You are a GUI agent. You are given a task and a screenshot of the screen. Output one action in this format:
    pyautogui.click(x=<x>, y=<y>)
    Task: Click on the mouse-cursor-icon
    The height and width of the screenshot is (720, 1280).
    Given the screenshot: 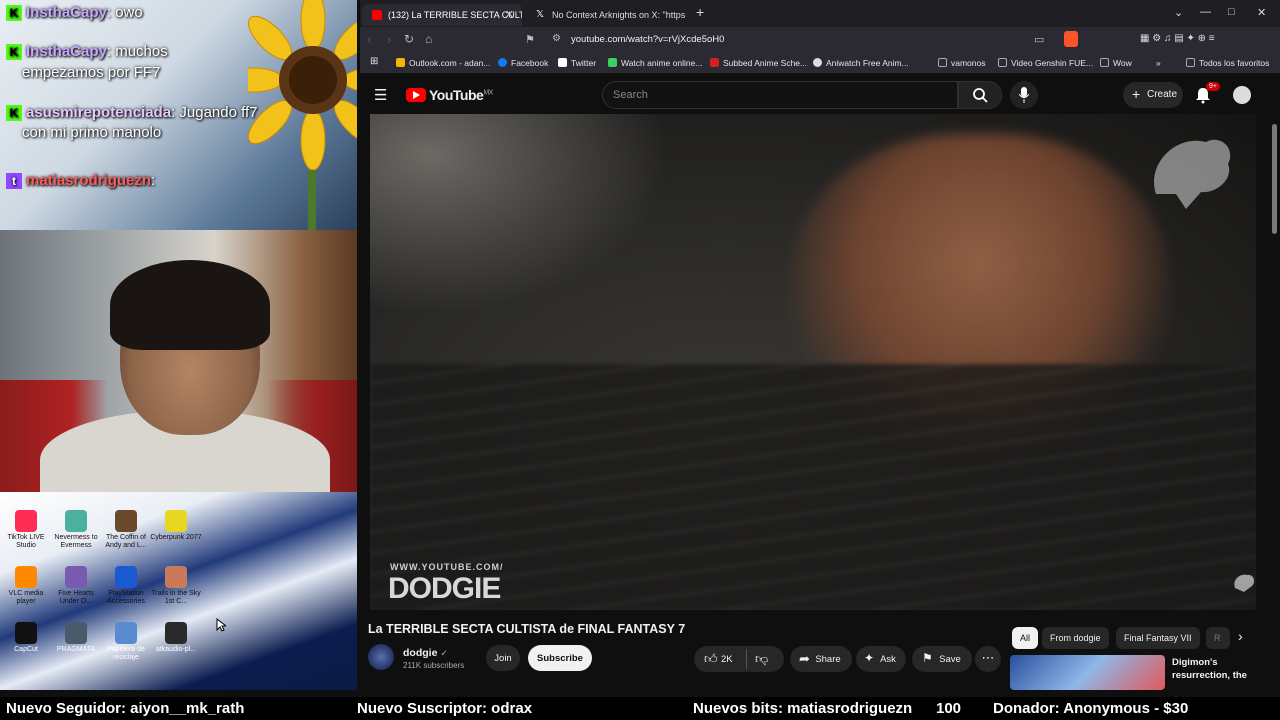 What is the action you would take?
    pyautogui.click(x=221, y=625)
    